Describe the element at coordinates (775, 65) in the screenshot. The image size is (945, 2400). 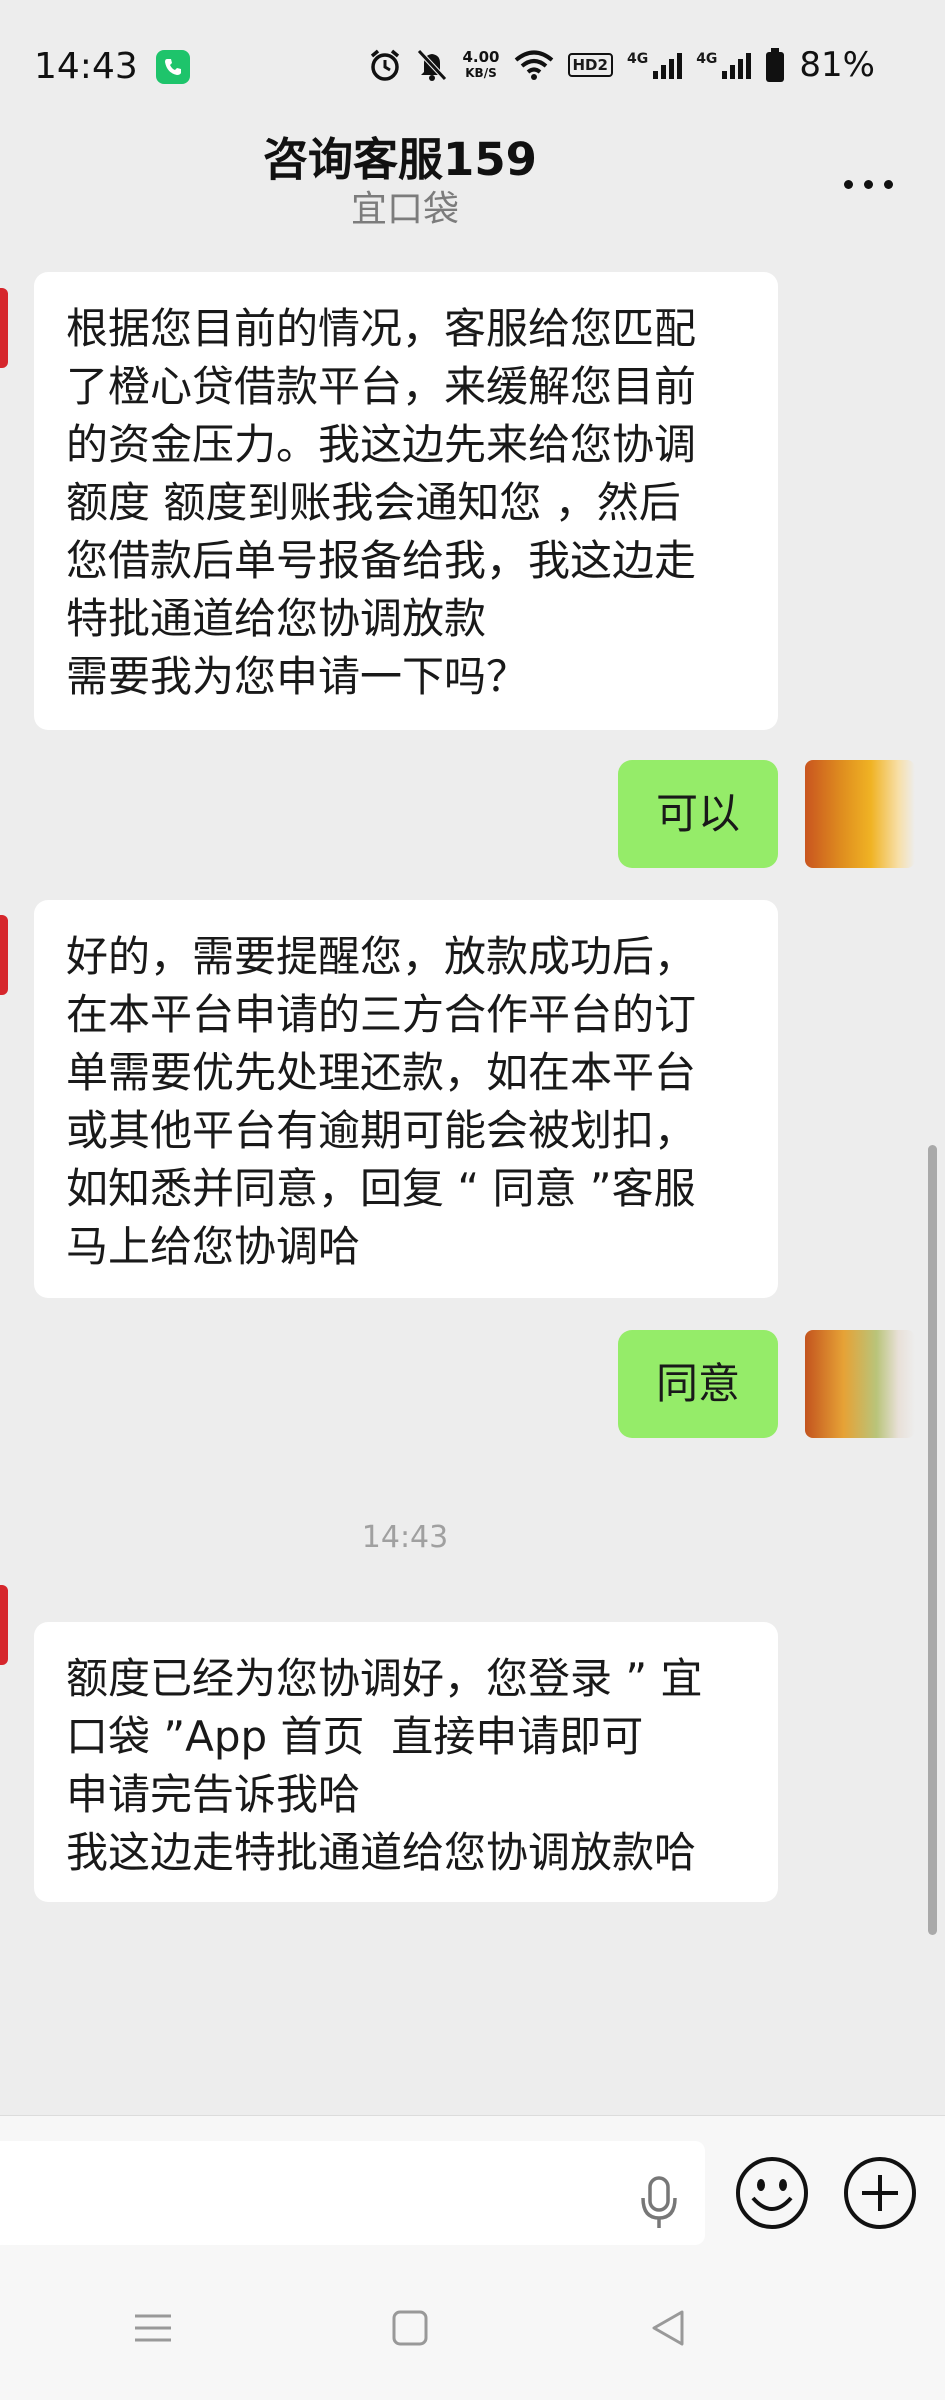
I see `battery-icon` at that location.